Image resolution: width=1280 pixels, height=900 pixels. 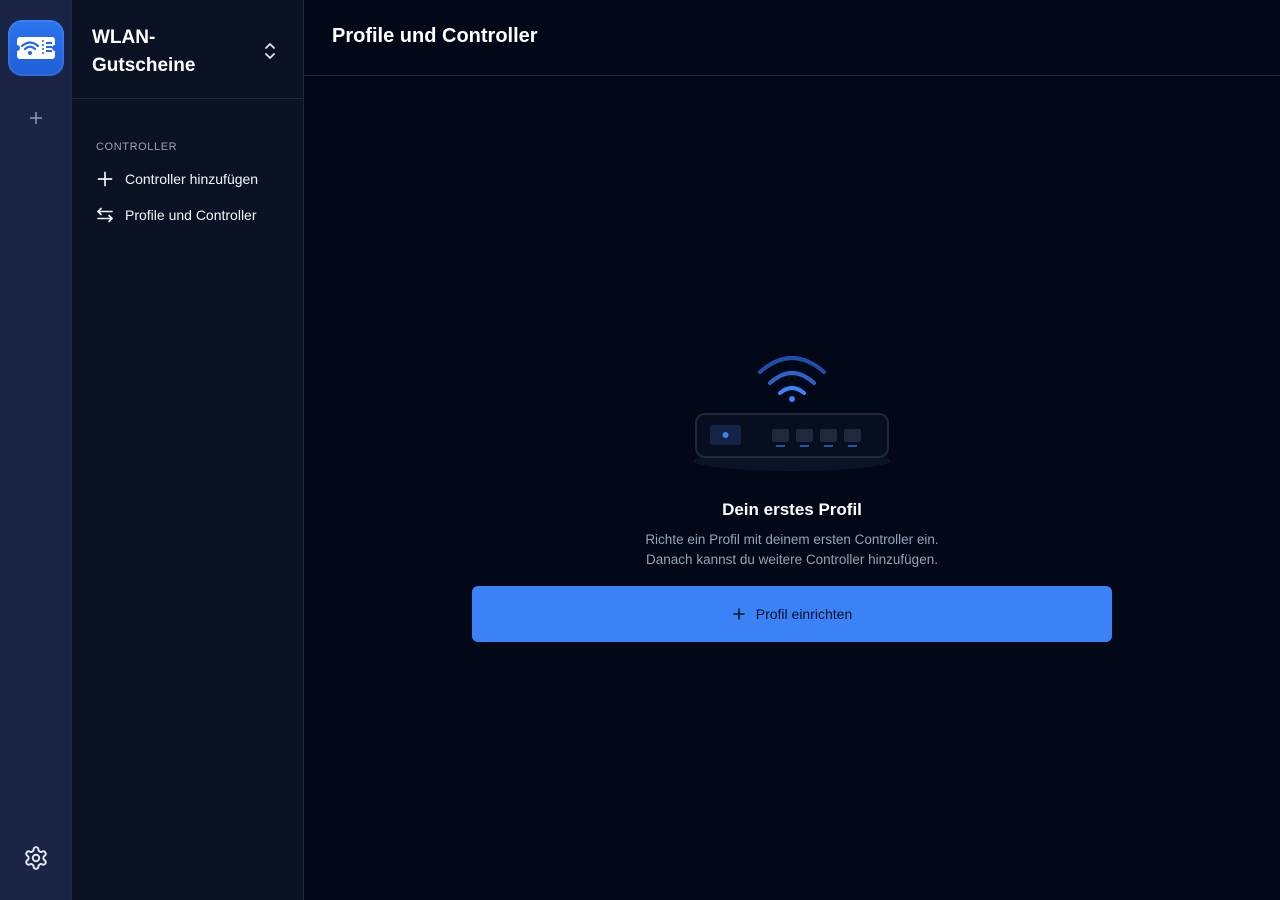 I want to click on add-workspace-button, so click(x=36, y=120).